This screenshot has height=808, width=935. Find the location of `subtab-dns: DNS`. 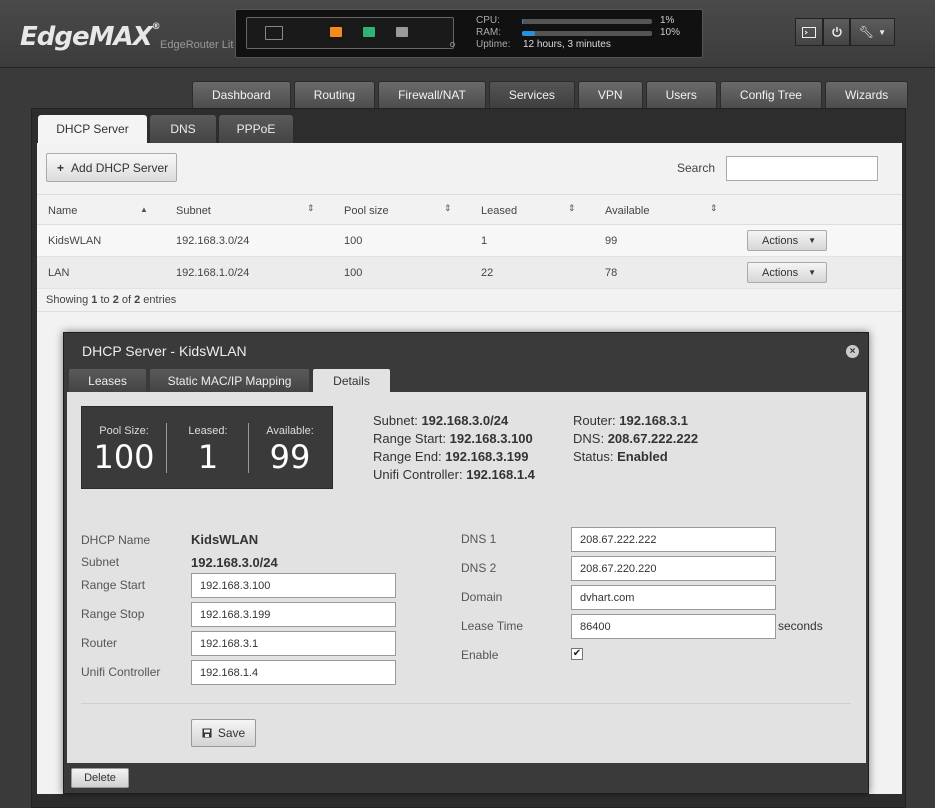

subtab-dns: DNS is located at coordinates (183, 129).